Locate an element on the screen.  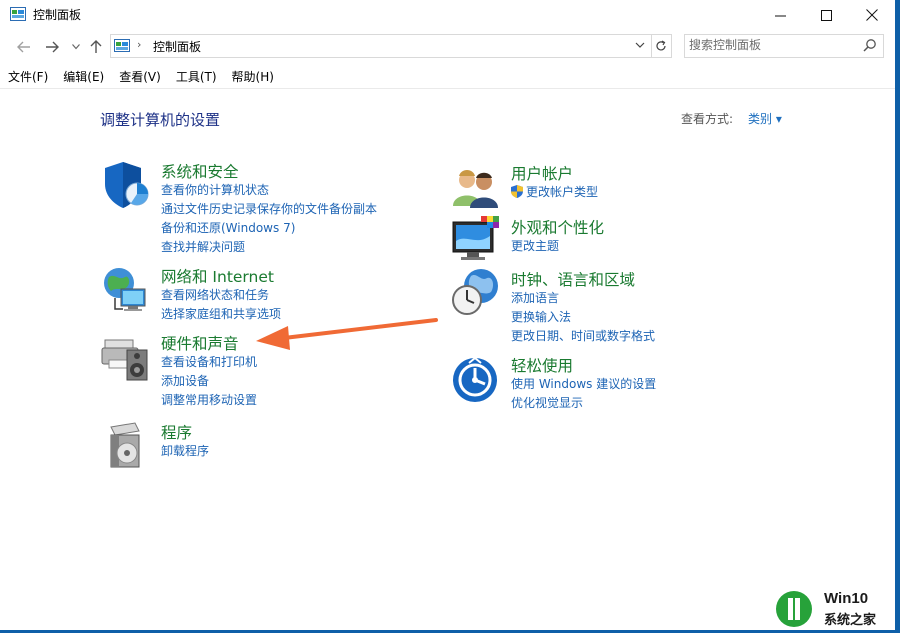
link-change-input-method: 更换输入法 is located at coordinates (583, 317).